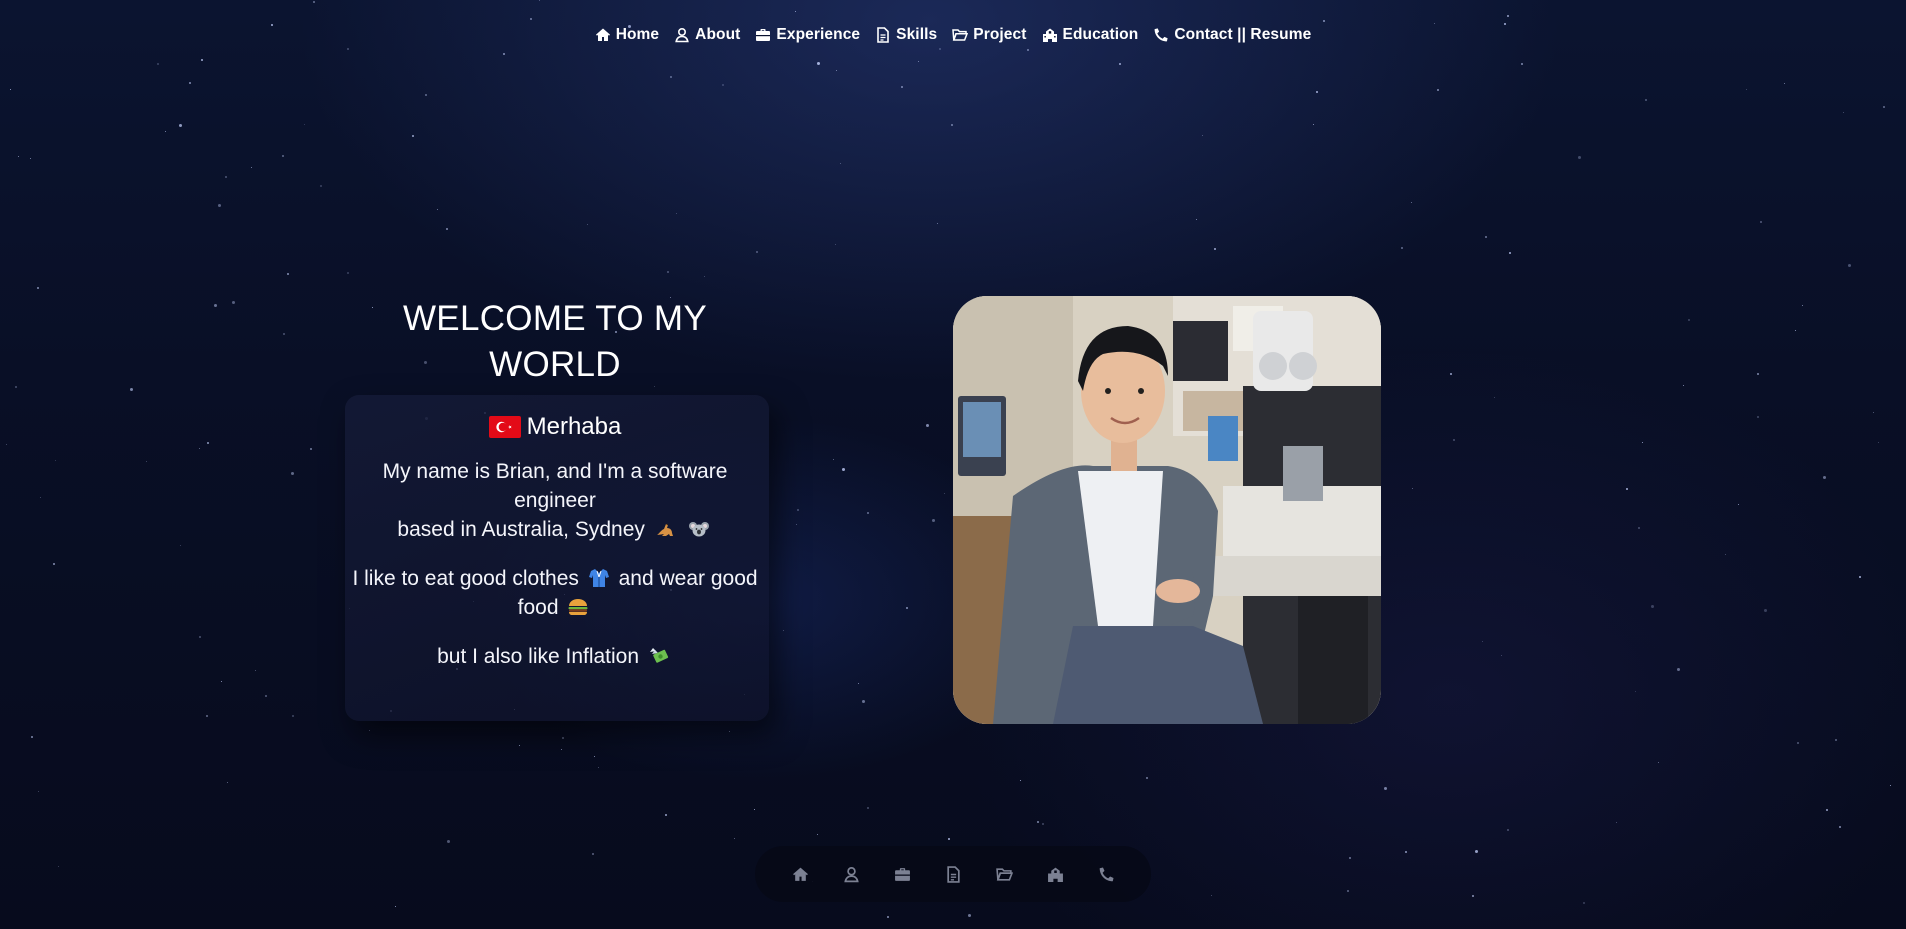  What do you see at coordinates (1000, 34) in the screenshot?
I see `nav-project-label: Project` at bounding box center [1000, 34].